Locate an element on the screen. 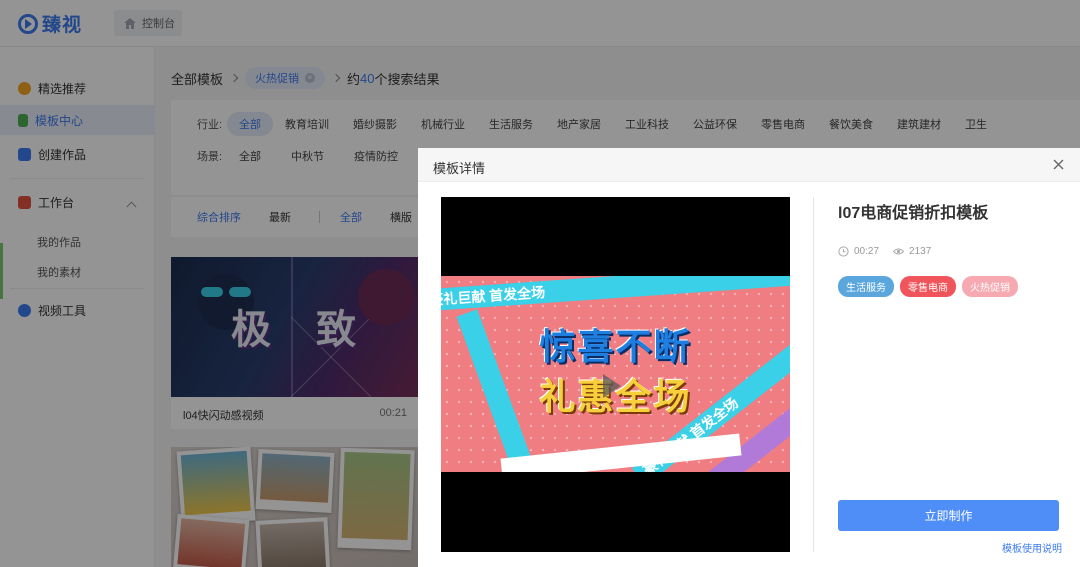 The image size is (1080, 567). play-icon is located at coordinates (612, 386).